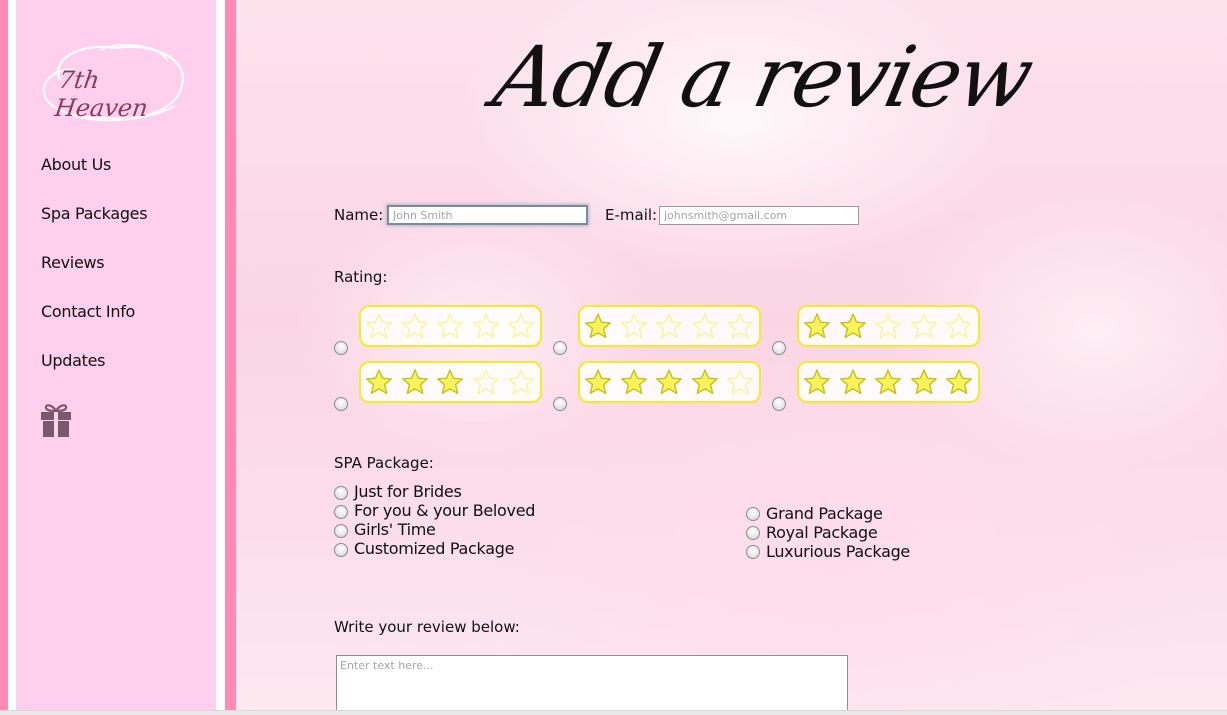  What do you see at coordinates (779, 404) in the screenshot?
I see `rating-radio-5-stars` at bounding box center [779, 404].